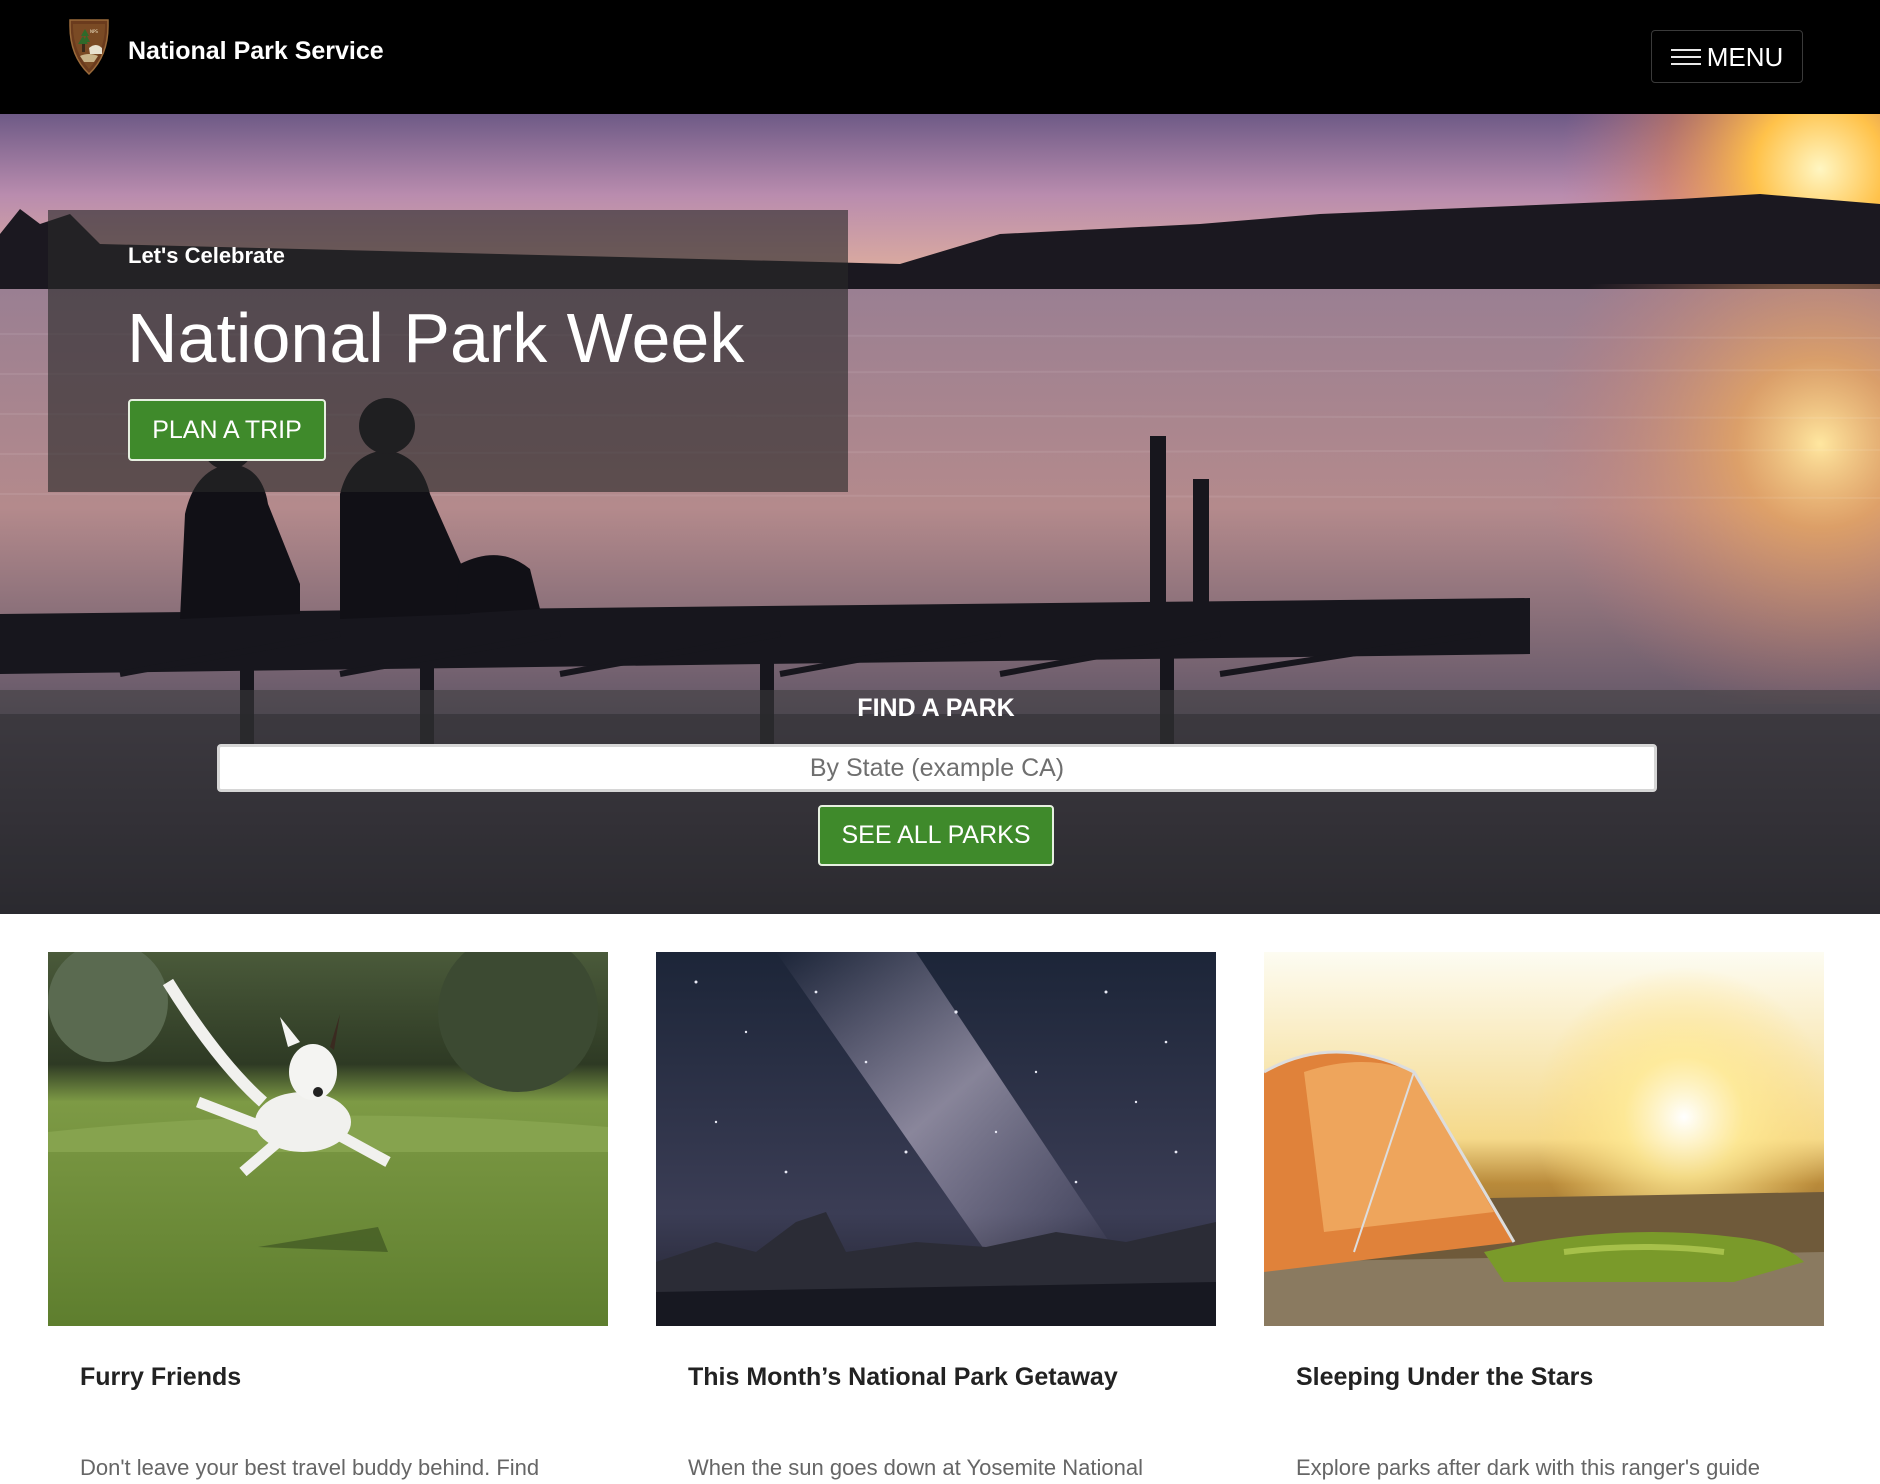 This screenshot has height=1484, width=1880. I want to click on card-title: This Month’s National Park Getaway, so click(903, 1377).